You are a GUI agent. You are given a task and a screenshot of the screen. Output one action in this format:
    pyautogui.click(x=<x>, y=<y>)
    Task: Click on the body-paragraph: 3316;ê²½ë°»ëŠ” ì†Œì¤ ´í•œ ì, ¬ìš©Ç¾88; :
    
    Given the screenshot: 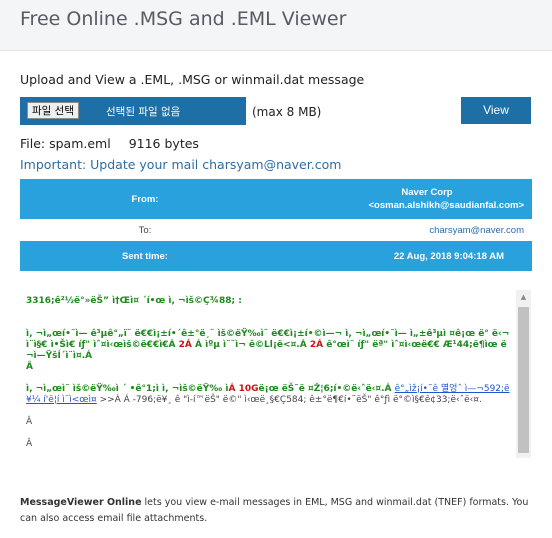 What is the action you would take?
    pyautogui.click(x=134, y=301)
    